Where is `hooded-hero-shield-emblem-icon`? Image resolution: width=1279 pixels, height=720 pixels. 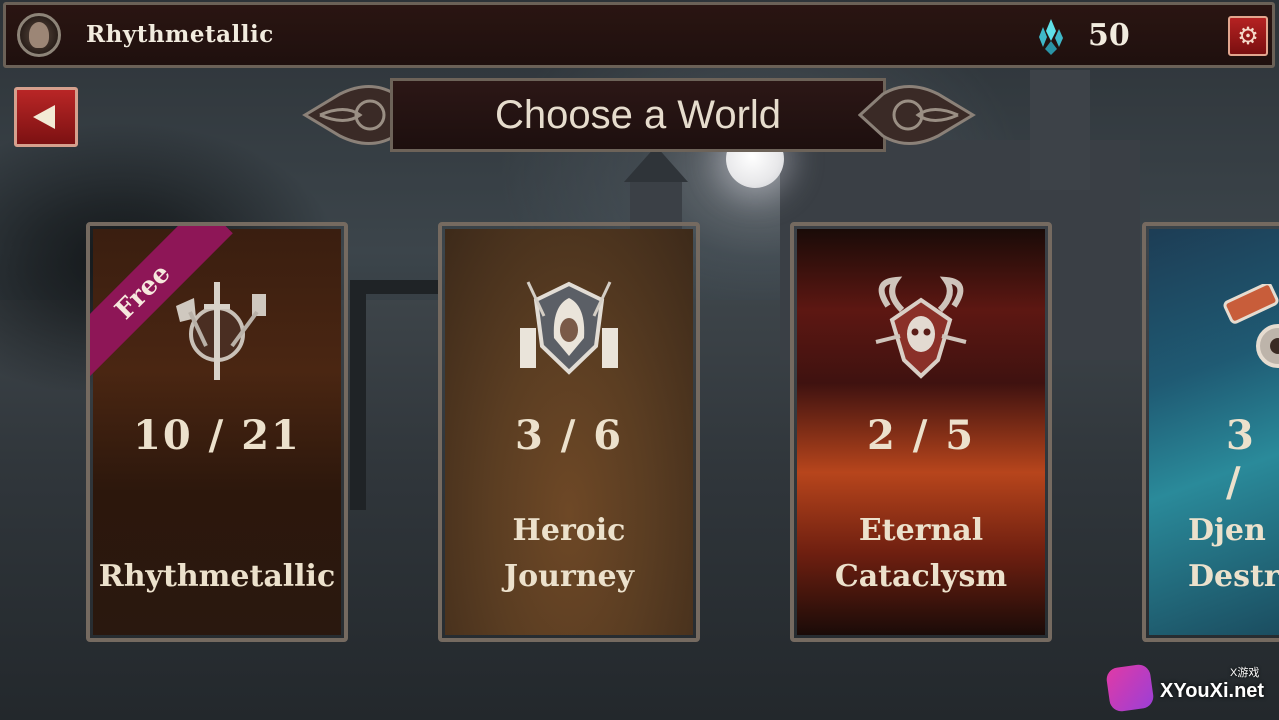
hooded-hero-shield-emblem-icon is located at coordinates (569, 328).